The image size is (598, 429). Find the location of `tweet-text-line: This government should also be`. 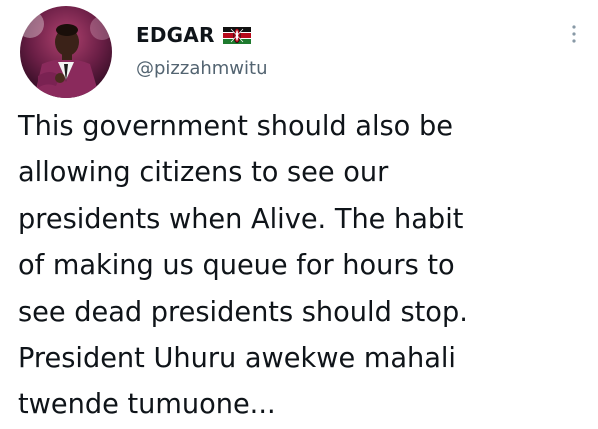

tweet-text-line: This government should also be is located at coordinates (235, 126).